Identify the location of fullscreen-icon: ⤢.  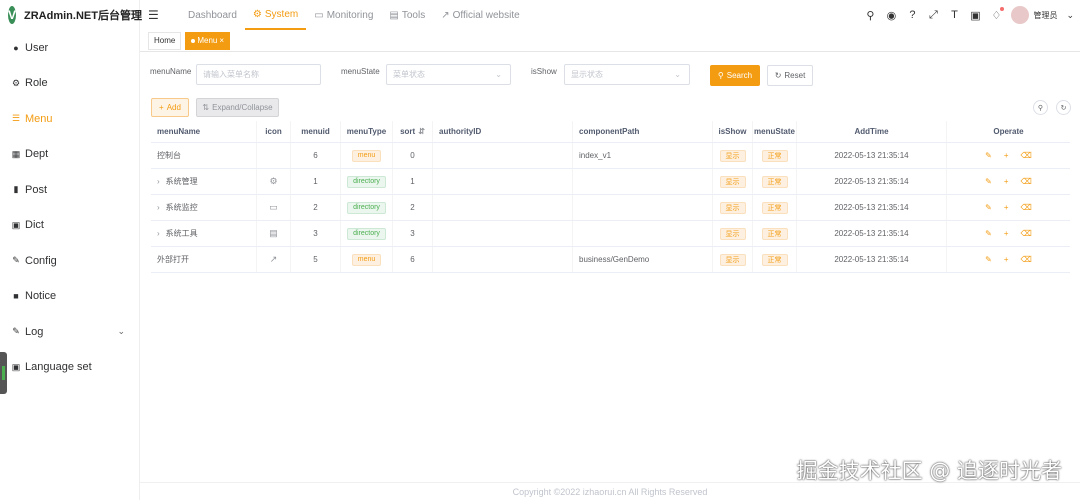
(933, 15).